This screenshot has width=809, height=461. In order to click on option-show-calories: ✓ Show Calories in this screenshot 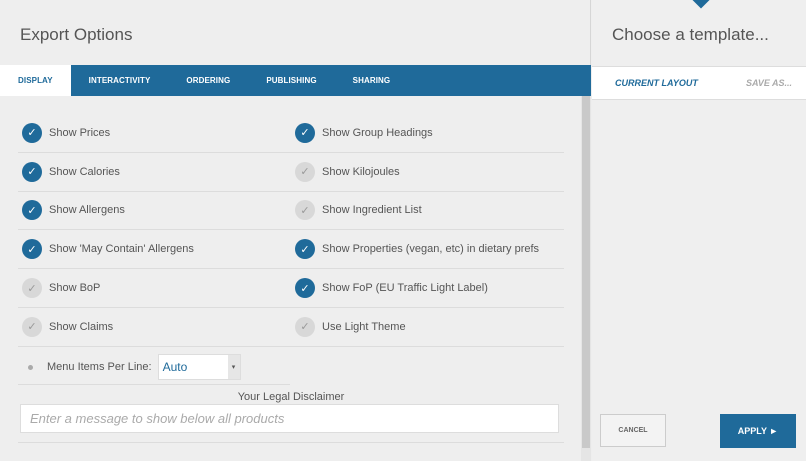, I will do `click(154, 172)`.